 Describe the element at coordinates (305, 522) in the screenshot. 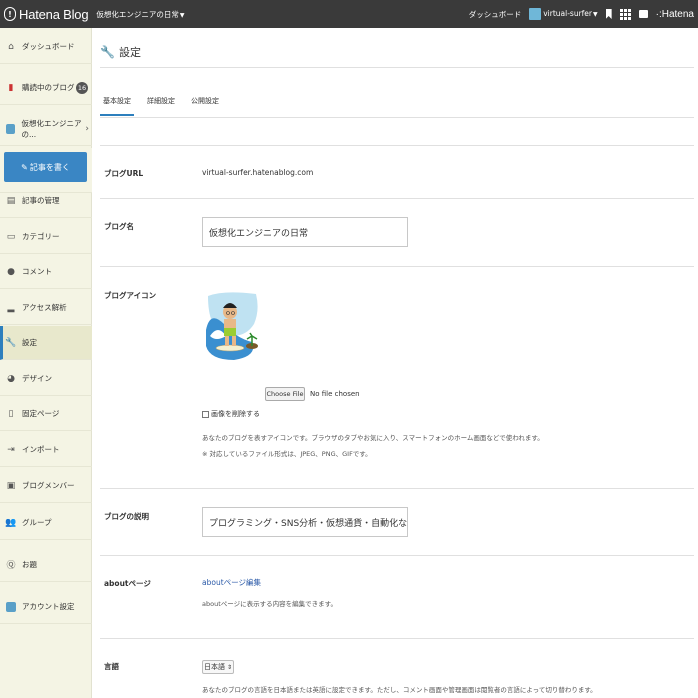

I see `description-input: プログラミング・SNS分析・仮想通貨・自動化などに関してよ` at that location.